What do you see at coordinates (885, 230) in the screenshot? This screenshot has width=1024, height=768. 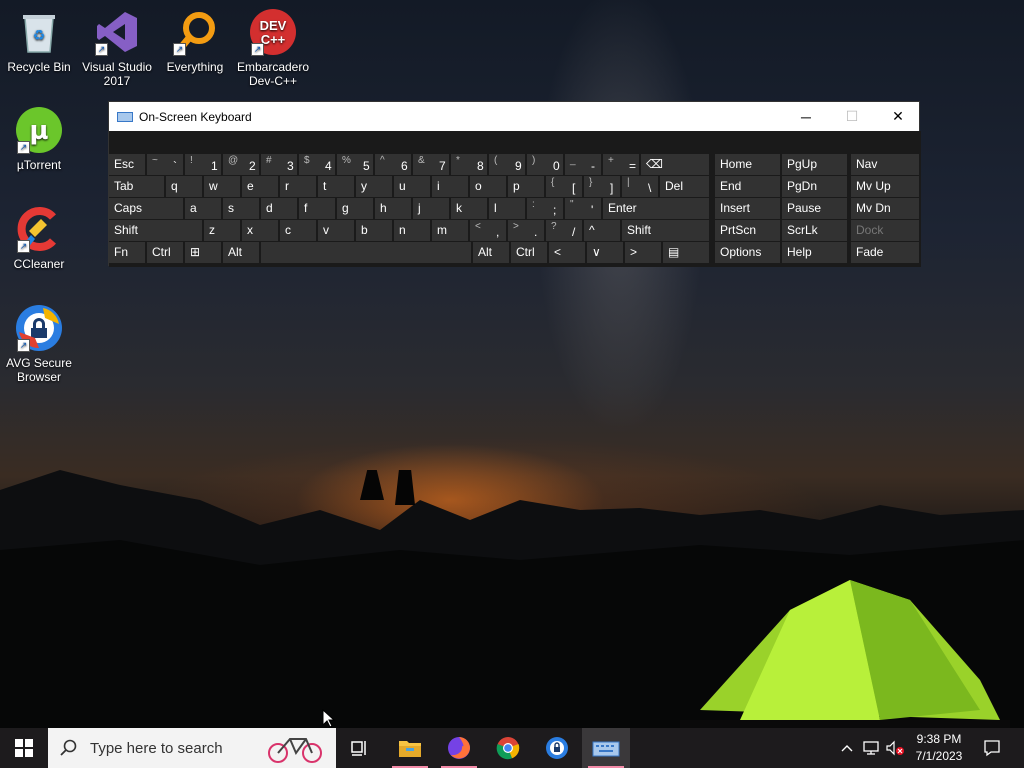 I see `key-dock: Dock` at bounding box center [885, 230].